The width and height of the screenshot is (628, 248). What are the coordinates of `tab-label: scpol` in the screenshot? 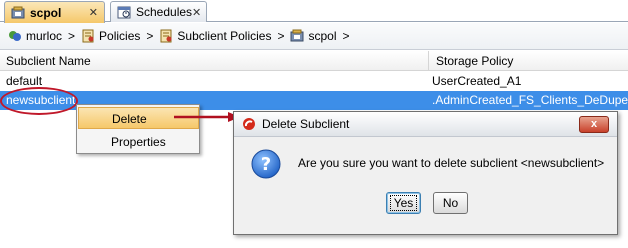 It's located at (46, 12).